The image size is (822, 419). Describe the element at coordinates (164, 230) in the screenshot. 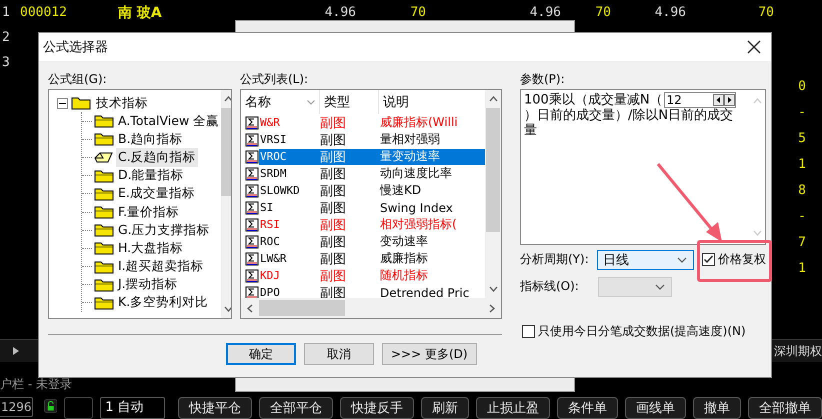

I see `tree-item: G.压力支撑指标` at that location.